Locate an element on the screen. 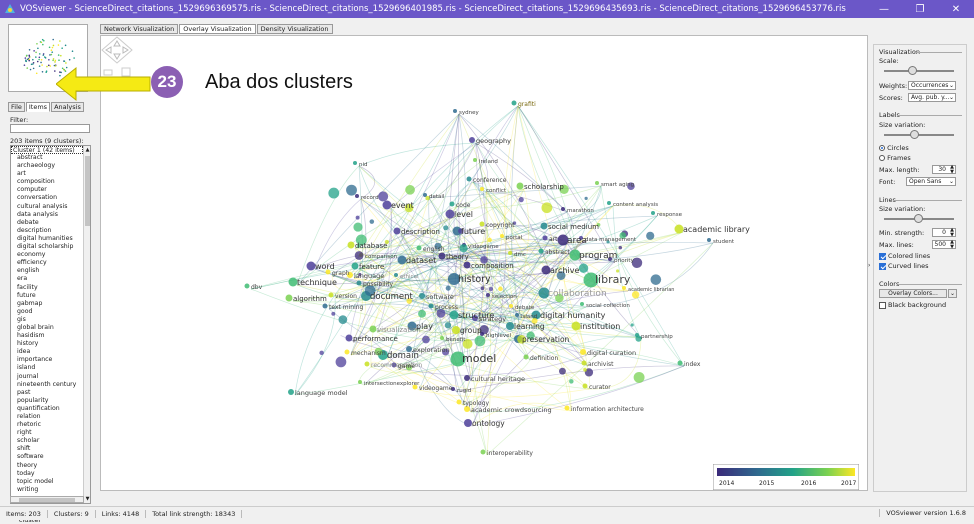  tab-overlay-visualization: Overlay Visualization is located at coordinates (217, 29).